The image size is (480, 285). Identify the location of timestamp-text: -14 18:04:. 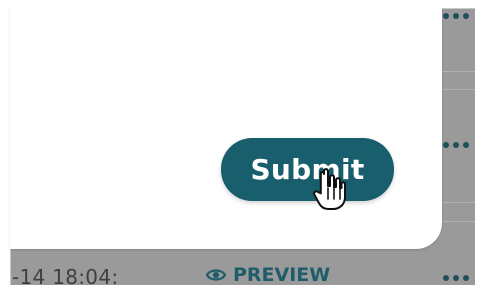
(65, 275).